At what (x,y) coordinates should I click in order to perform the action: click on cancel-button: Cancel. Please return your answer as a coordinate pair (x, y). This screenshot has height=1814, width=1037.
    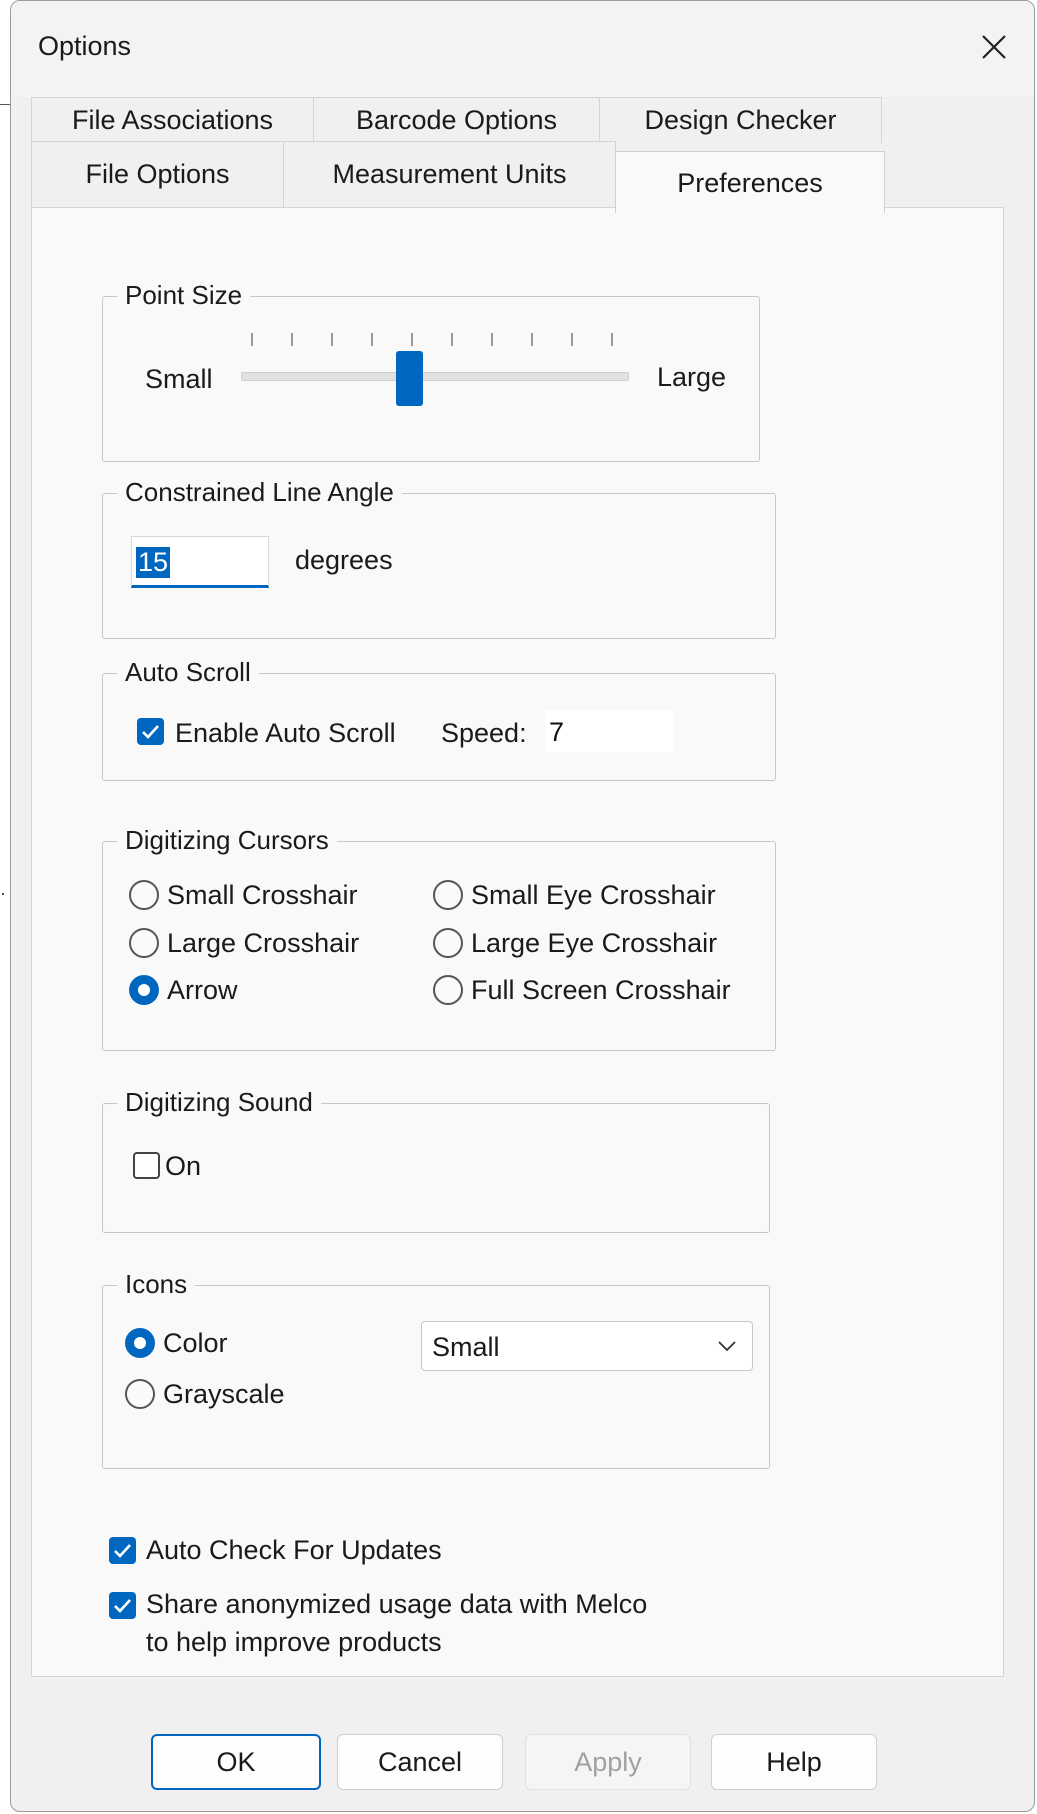
    Looking at the image, I should click on (420, 1762).